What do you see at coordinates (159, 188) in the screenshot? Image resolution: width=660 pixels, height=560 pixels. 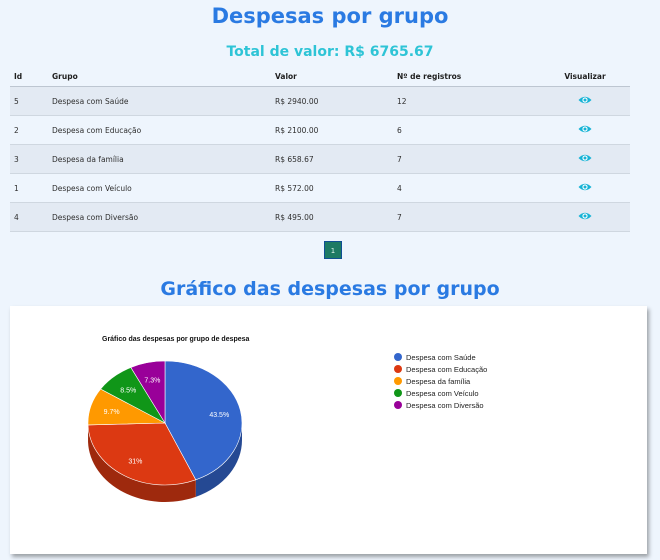 I see `cell-grupo: Despesa com Veículo` at bounding box center [159, 188].